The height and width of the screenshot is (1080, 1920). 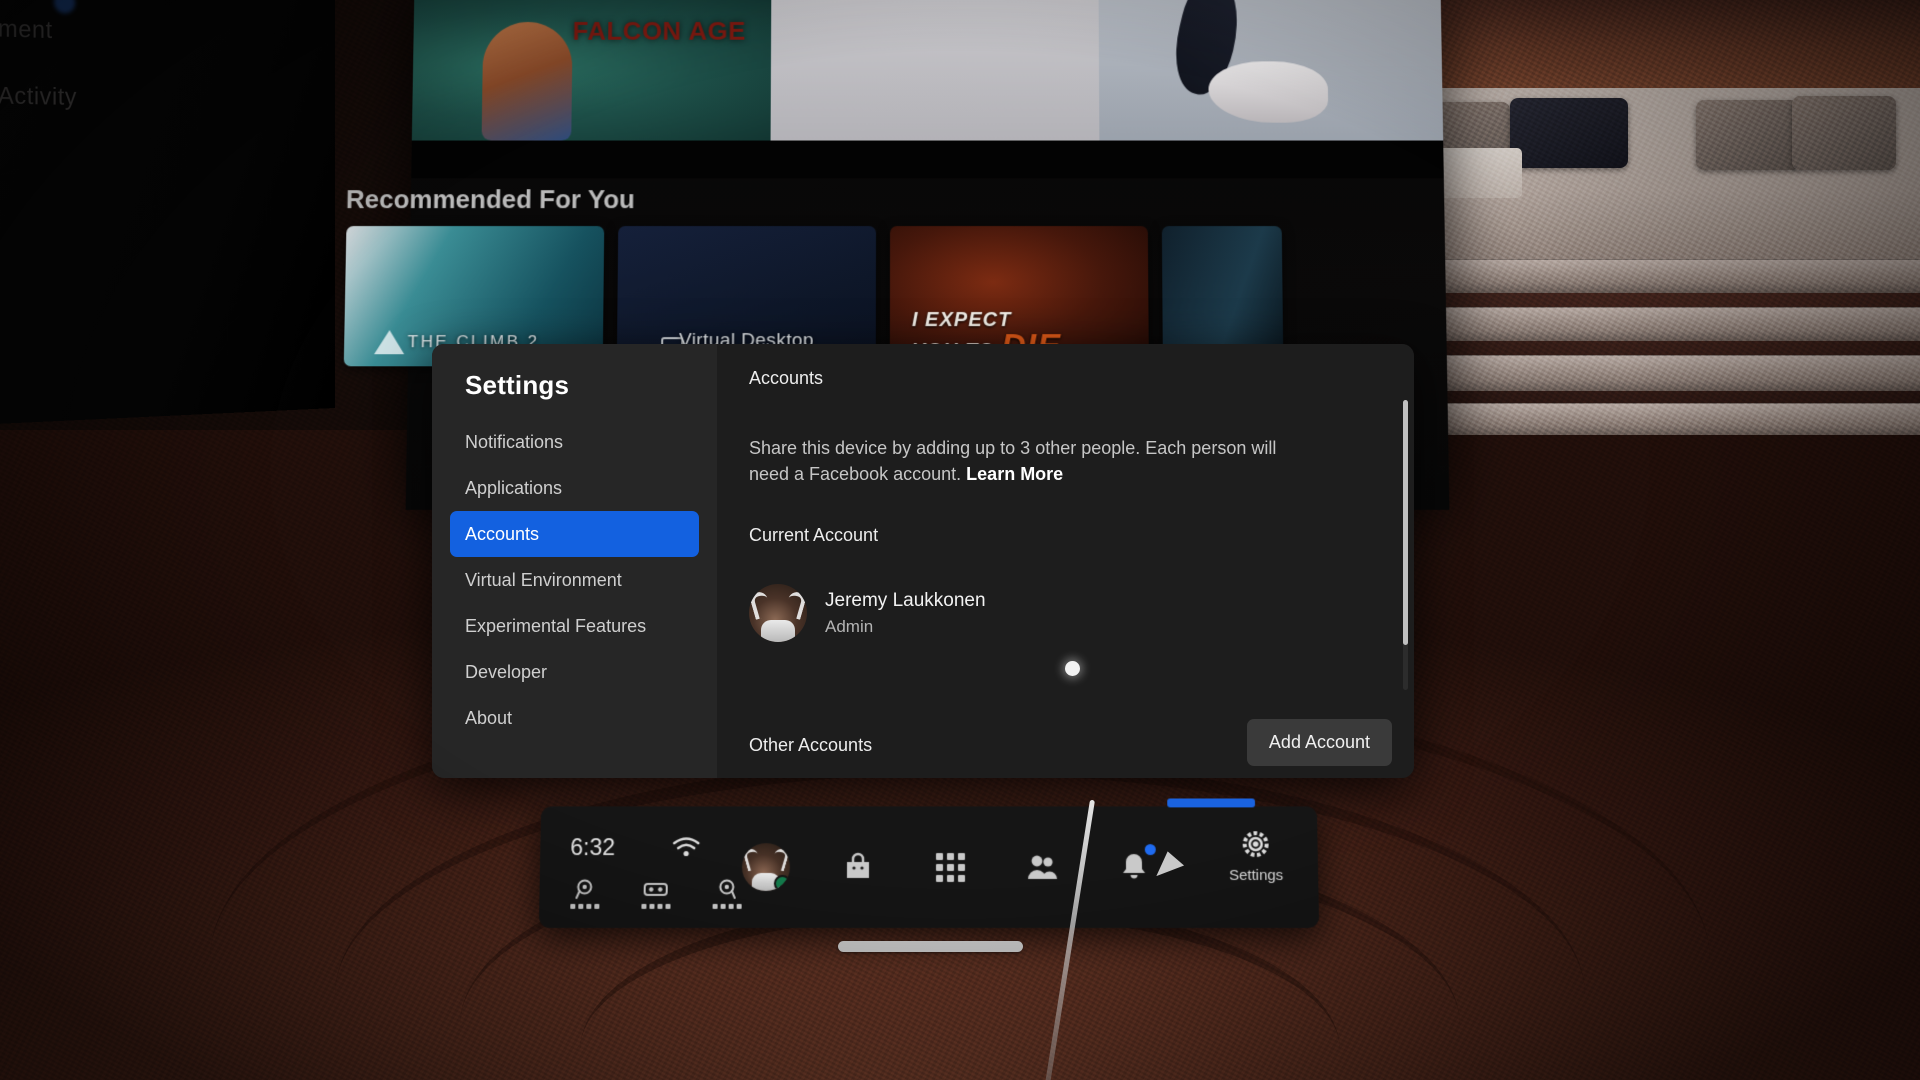 I want to click on taskbar-item-settings: Settings, so click(x=1255, y=856).